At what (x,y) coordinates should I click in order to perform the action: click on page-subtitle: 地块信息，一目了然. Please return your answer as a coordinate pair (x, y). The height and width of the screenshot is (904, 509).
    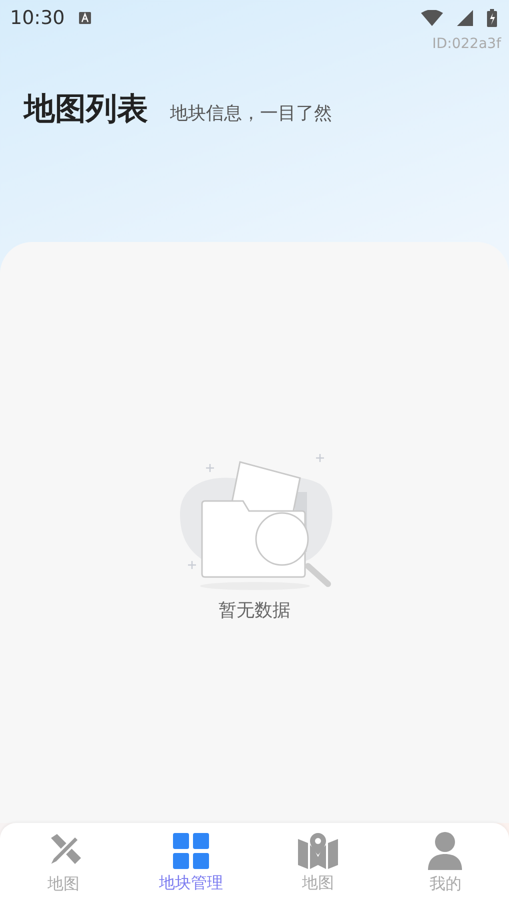
    Looking at the image, I should click on (251, 113).